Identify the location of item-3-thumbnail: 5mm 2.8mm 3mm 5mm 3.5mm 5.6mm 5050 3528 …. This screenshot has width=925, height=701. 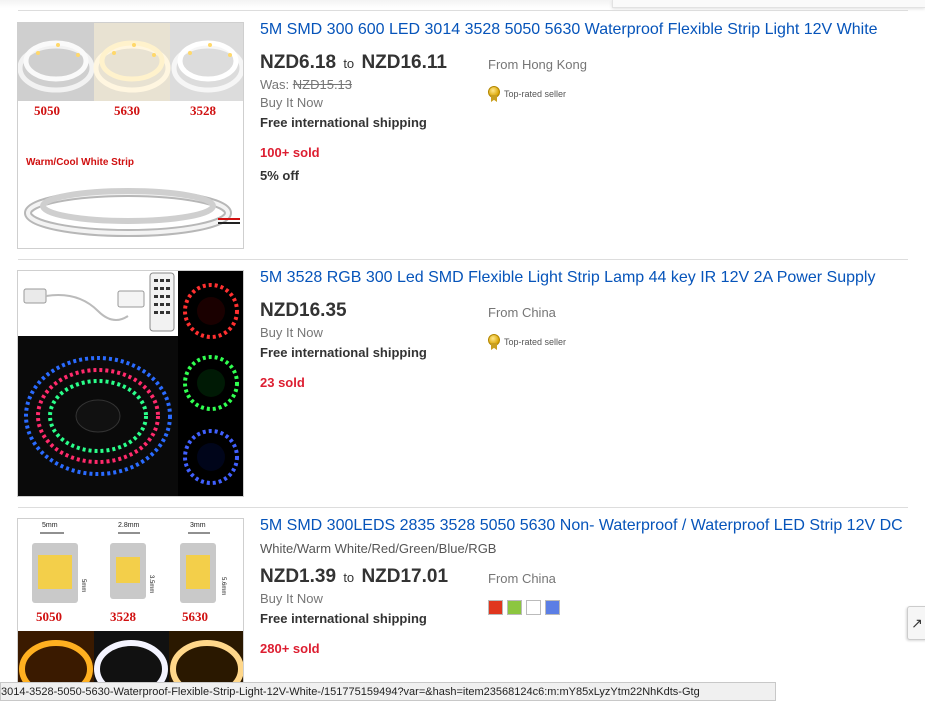
(130, 603).